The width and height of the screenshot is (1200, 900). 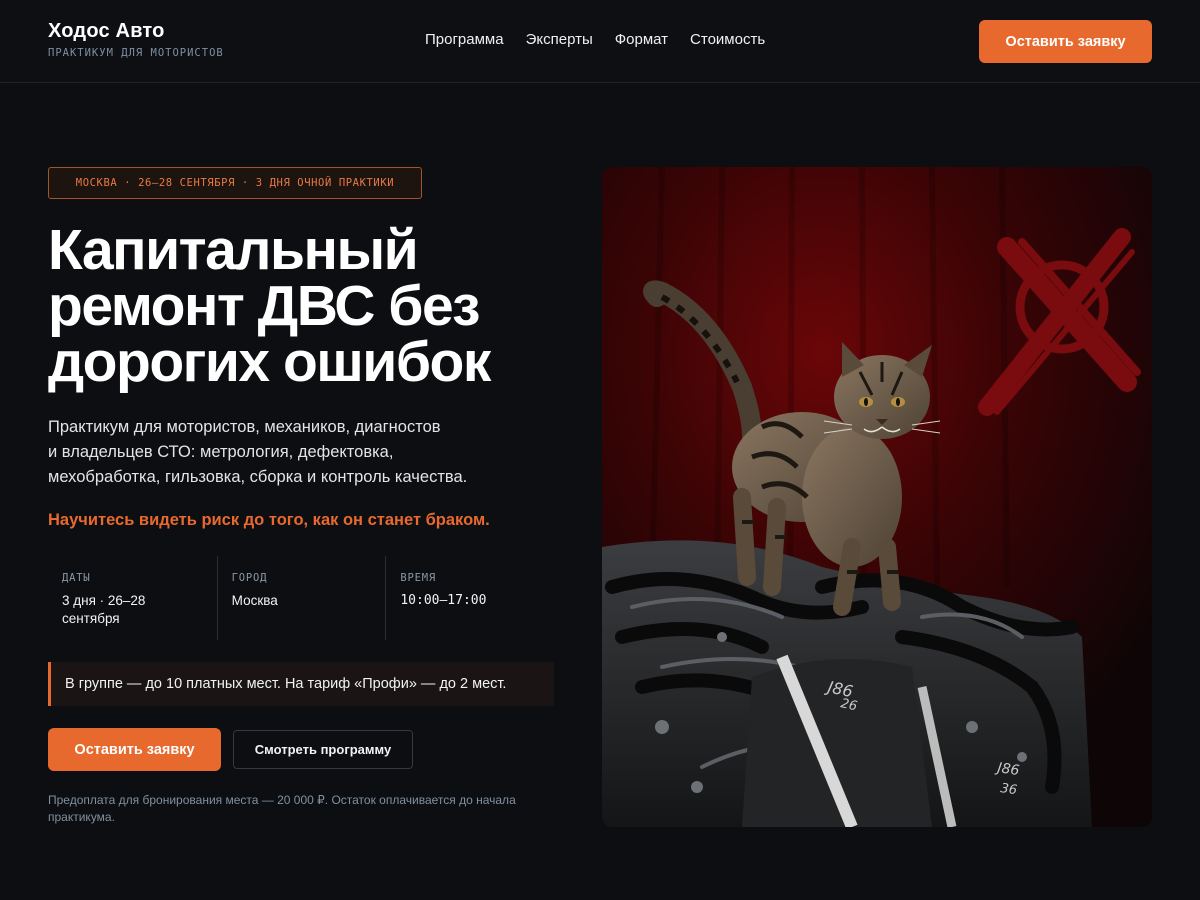 I want to click on brand-tagline: ПРАКТИКУМ ДЛЯ МОТОРИСТОВ, so click(x=136, y=53).